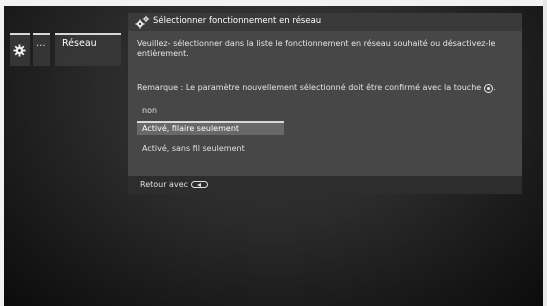 This screenshot has height=306, width=547. Describe the element at coordinates (210, 149) in the screenshot. I see `option-wireless-only: Activé, sans fil seulement` at that location.